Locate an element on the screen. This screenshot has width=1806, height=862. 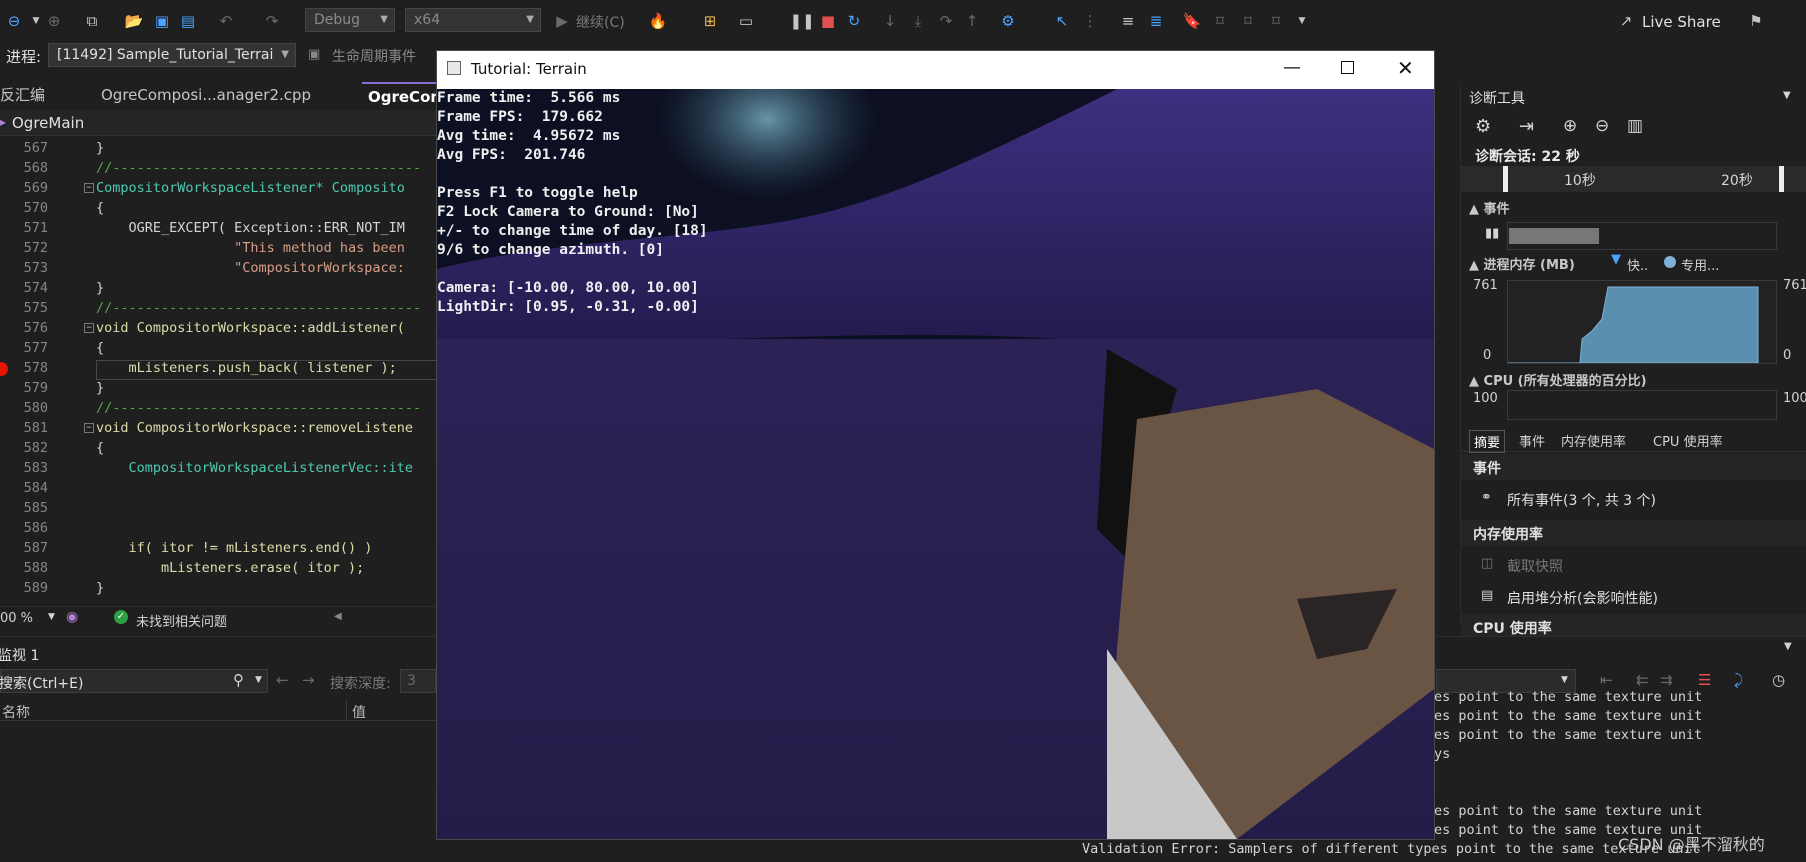
bookmark-icon: 🔖 is located at coordinates (1192, 21).